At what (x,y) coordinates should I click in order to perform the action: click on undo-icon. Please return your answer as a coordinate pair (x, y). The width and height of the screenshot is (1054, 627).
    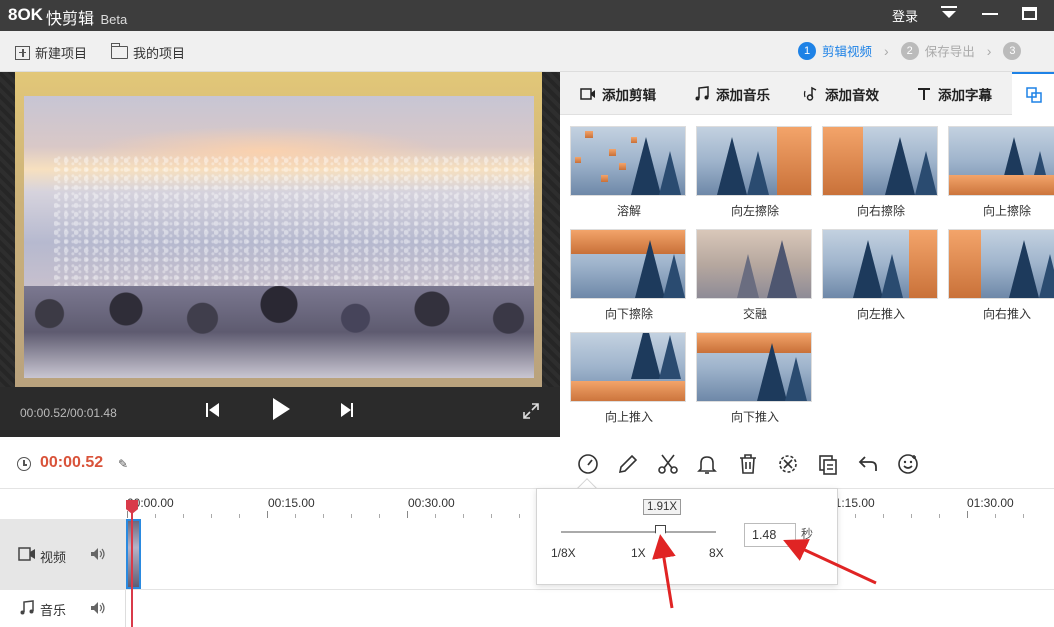
    Looking at the image, I should click on (868, 464).